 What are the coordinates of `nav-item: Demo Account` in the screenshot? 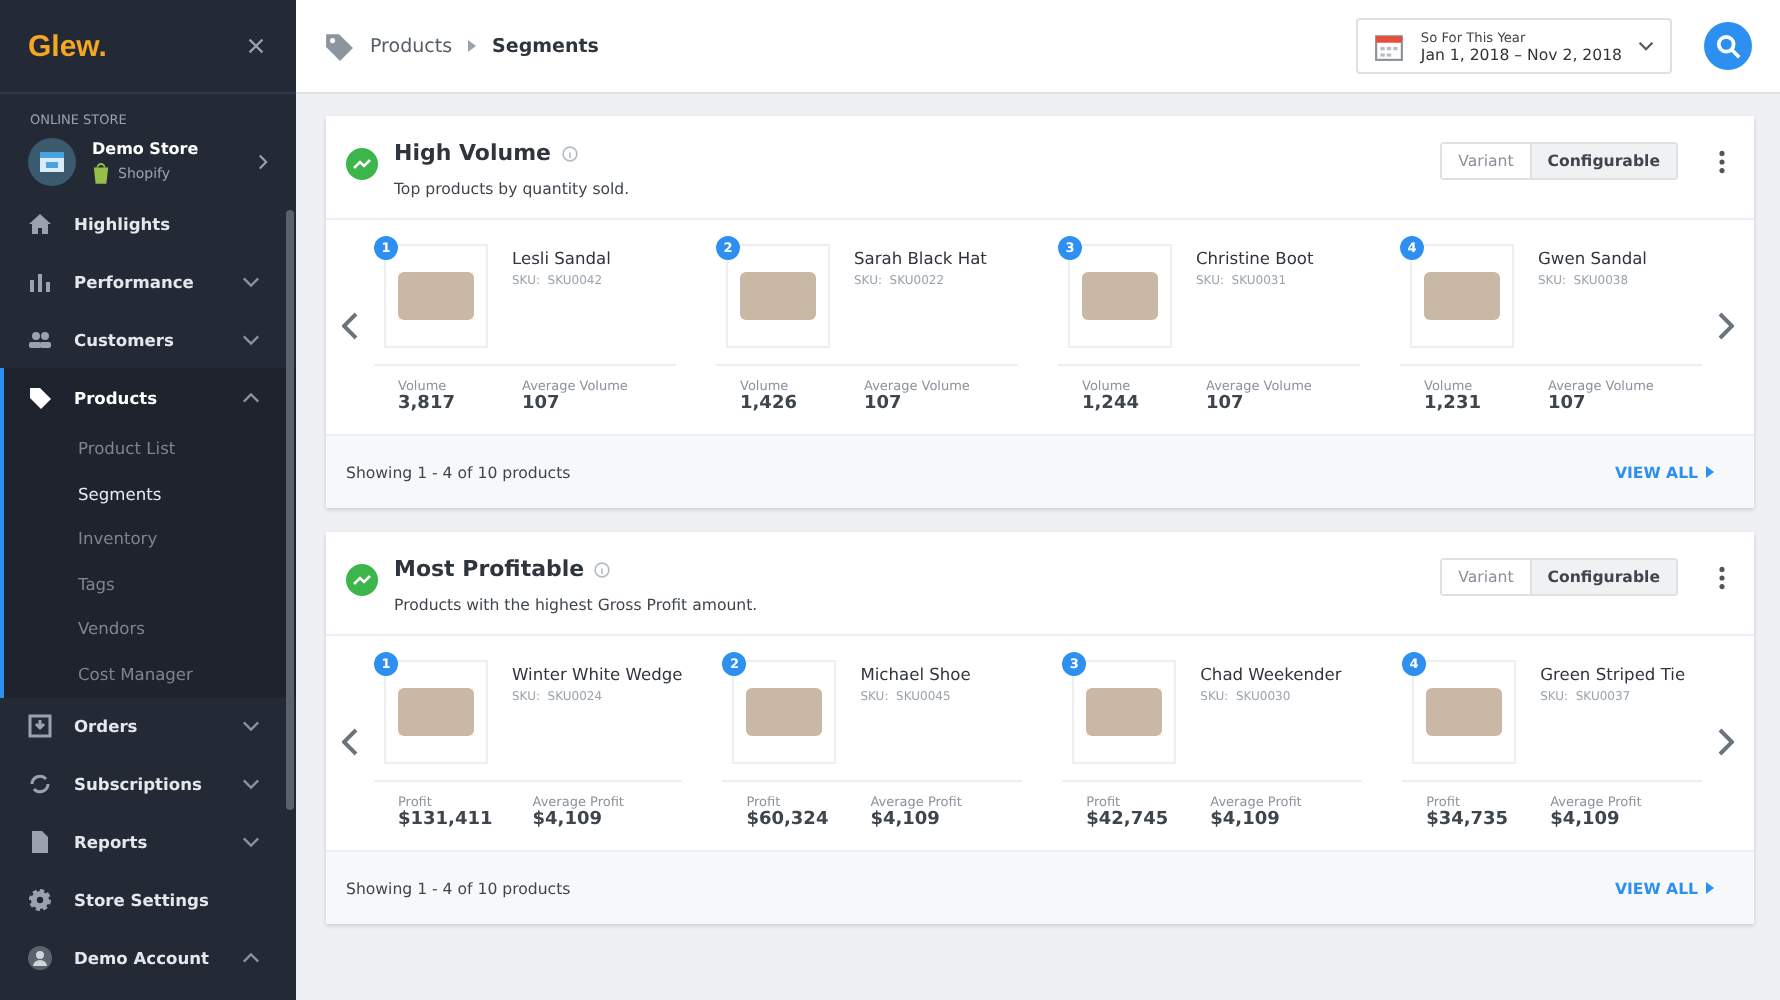 It's located at (148, 958).